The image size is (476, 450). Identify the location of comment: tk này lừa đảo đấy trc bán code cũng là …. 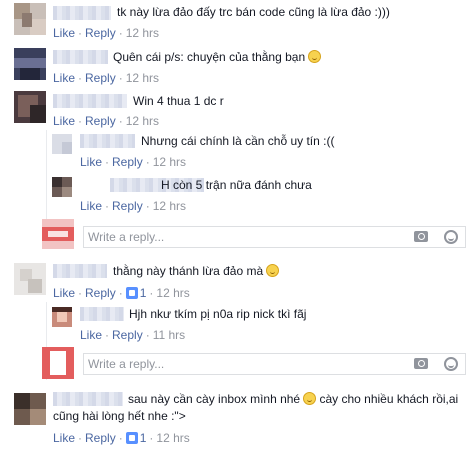
(238, 22).